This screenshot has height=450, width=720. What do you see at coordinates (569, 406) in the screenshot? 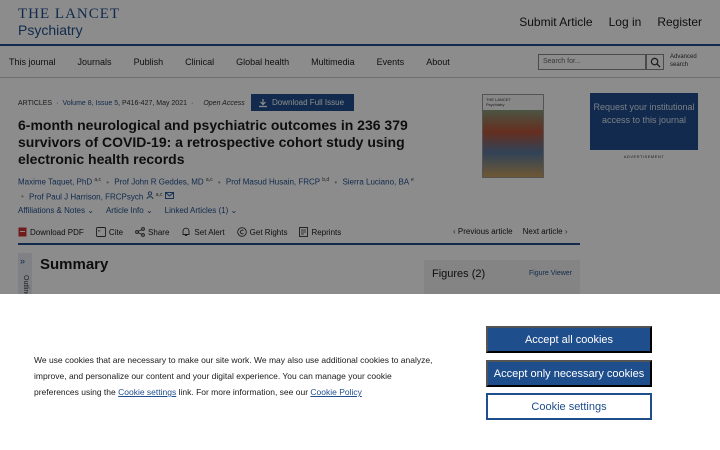
I see `cookie-settings-button: Cookie settings` at bounding box center [569, 406].